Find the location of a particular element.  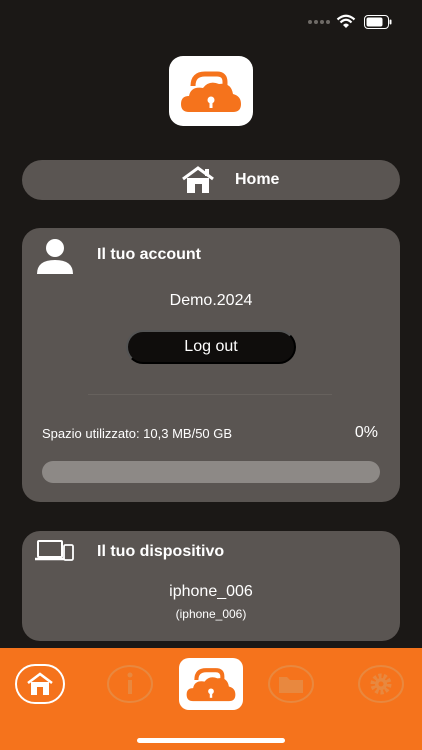

nav-settings is located at coordinates (381, 684).